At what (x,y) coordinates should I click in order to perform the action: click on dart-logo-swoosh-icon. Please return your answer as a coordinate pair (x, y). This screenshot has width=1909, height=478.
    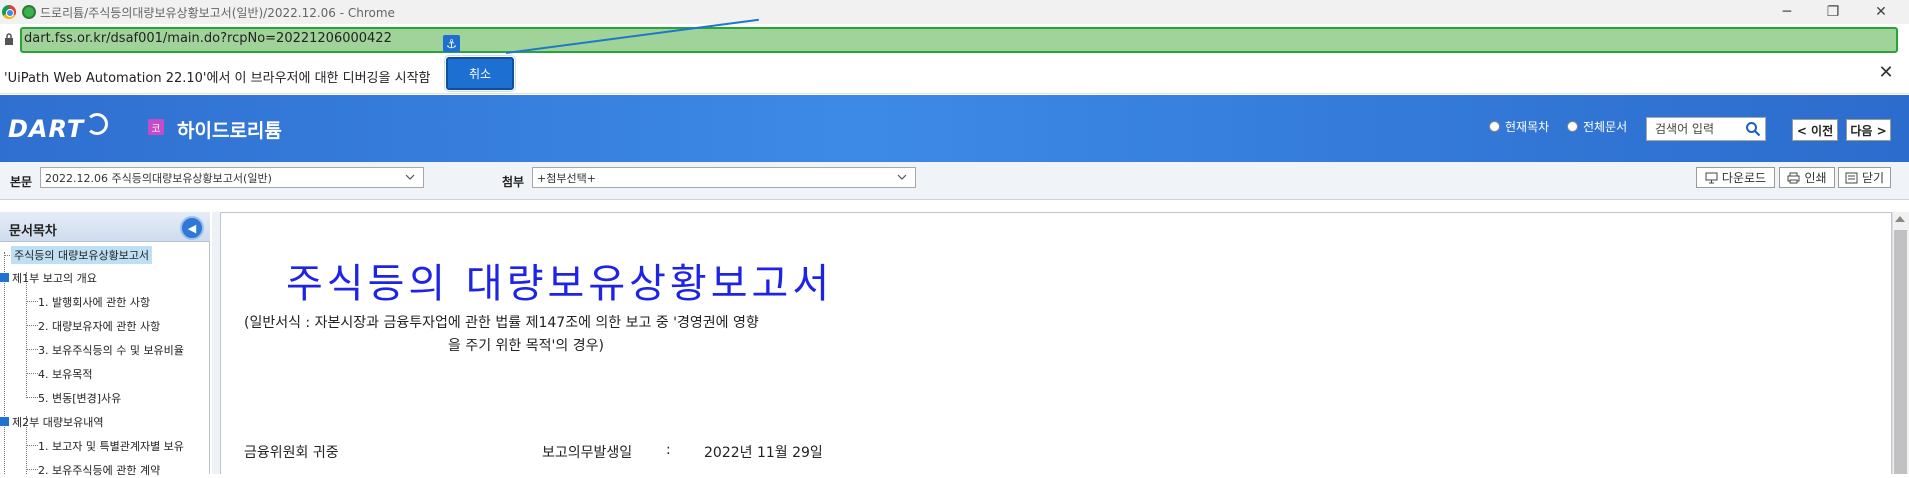
    Looking at the image, I should click on (97, 124).